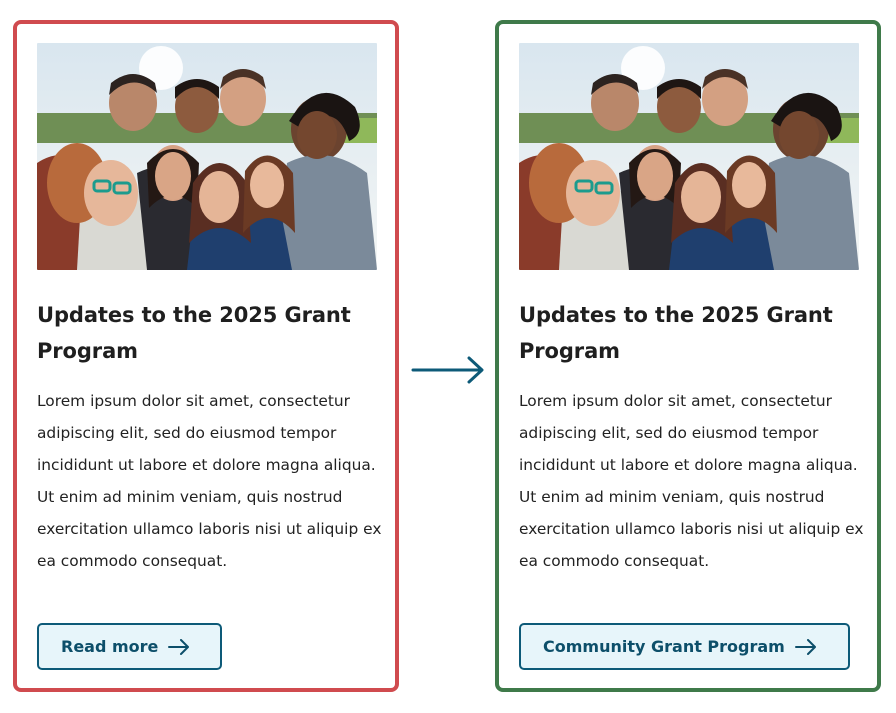  What do you see at coordinates (110, 646) in the screenshot?
I see `button-label: Read more` at bounding box center [110, 646].